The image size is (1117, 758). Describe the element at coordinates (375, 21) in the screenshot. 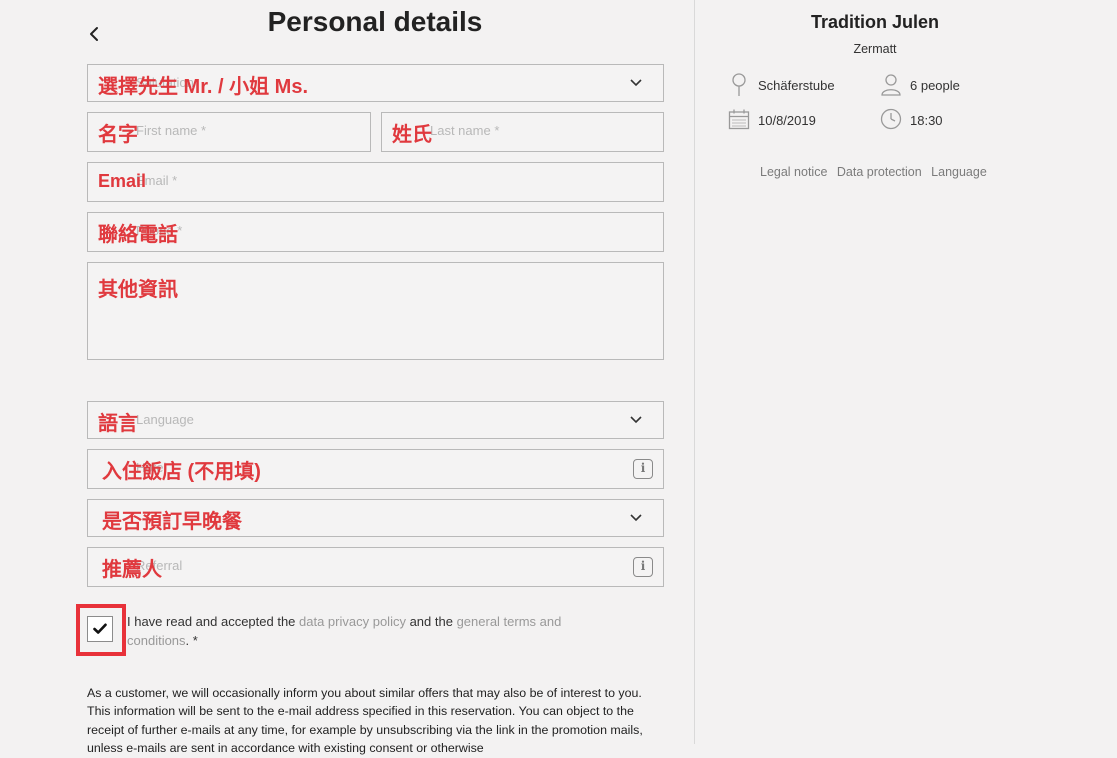

I see `page-title: Personal details` at that location.